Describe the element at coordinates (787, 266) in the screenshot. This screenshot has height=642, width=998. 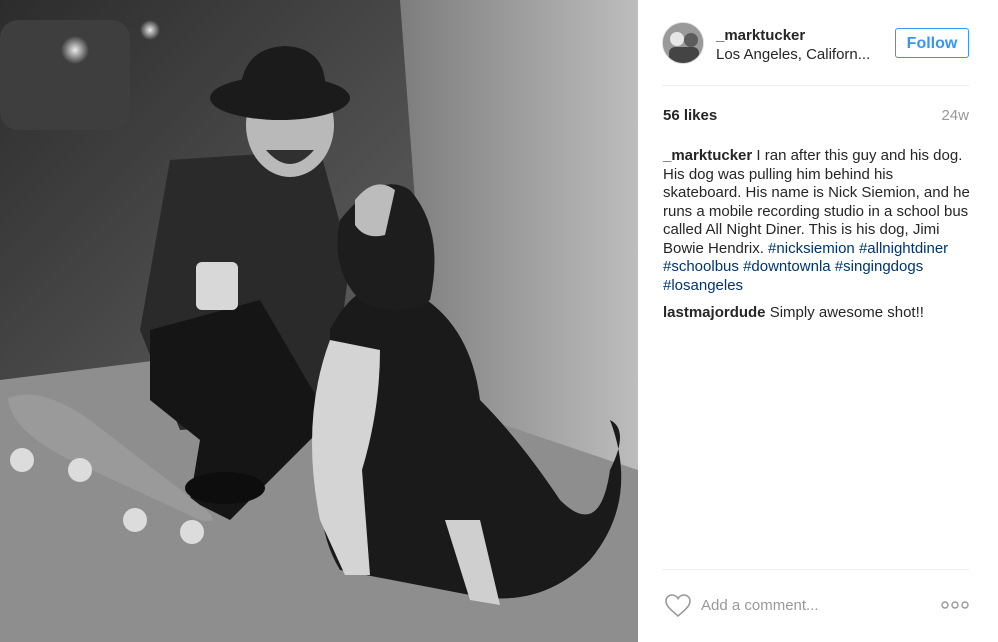
I see `hashtag-link: #downtownla` at that location.